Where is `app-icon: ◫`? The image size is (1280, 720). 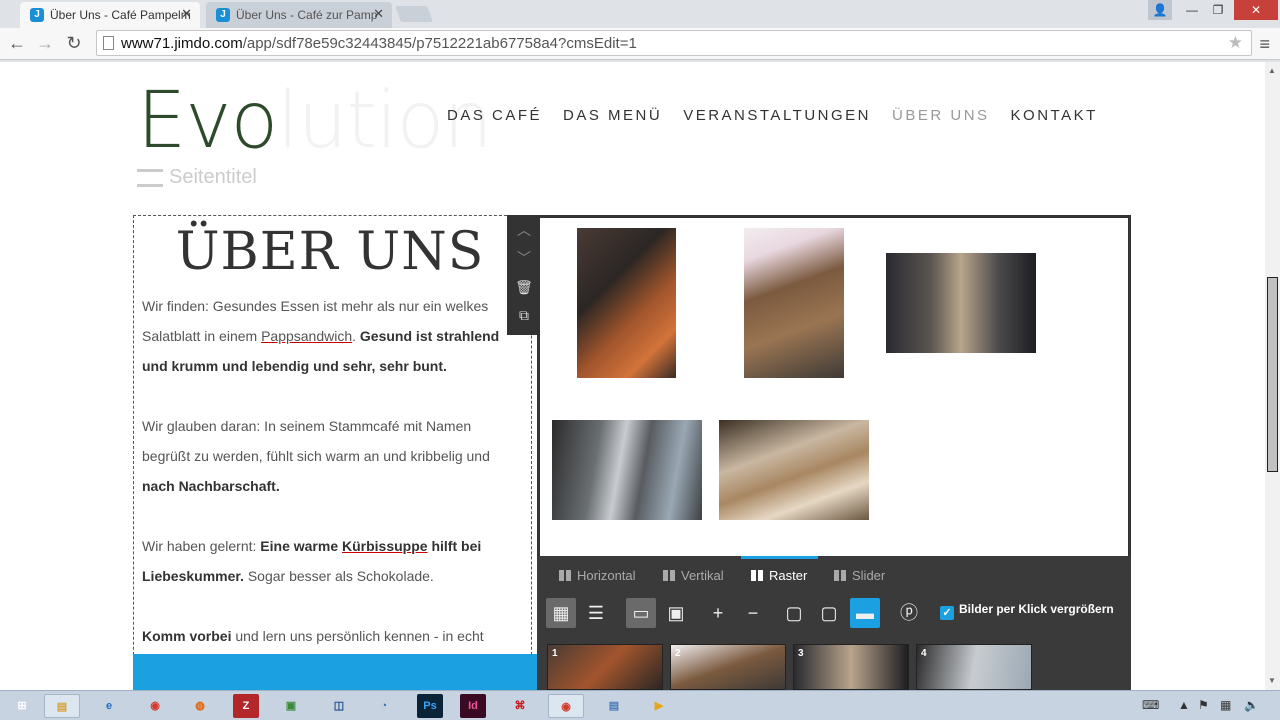 app-icon: ◫ is located at coordinates (339, 706).